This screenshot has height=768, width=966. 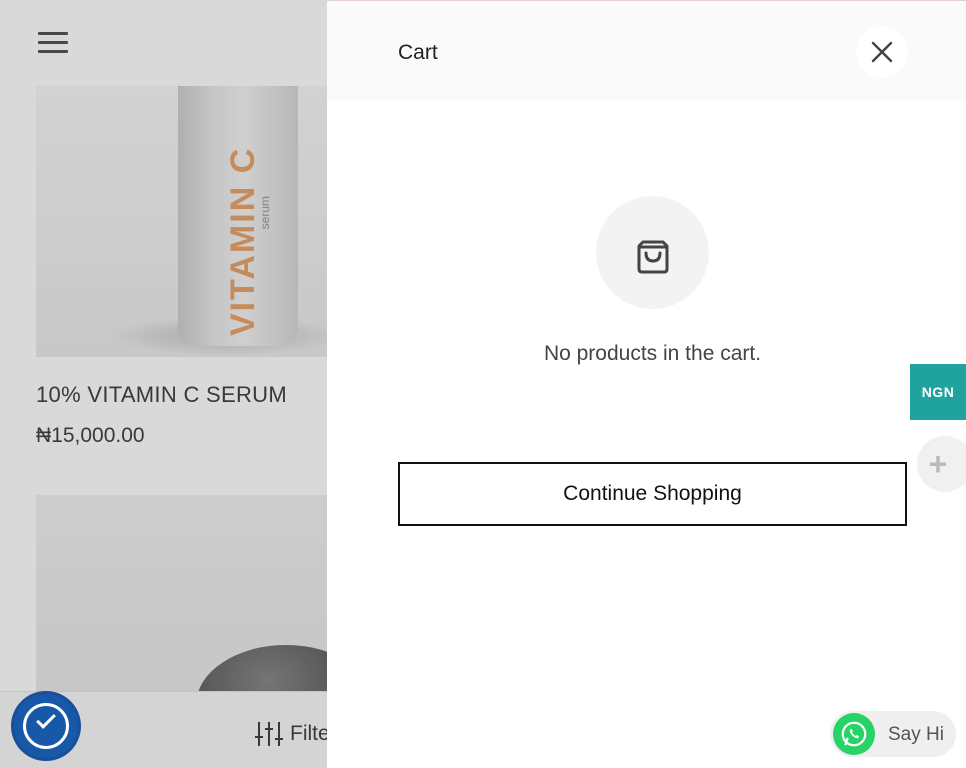 I want to click on chat-label: Say Hi, so click(x=916, y=734).